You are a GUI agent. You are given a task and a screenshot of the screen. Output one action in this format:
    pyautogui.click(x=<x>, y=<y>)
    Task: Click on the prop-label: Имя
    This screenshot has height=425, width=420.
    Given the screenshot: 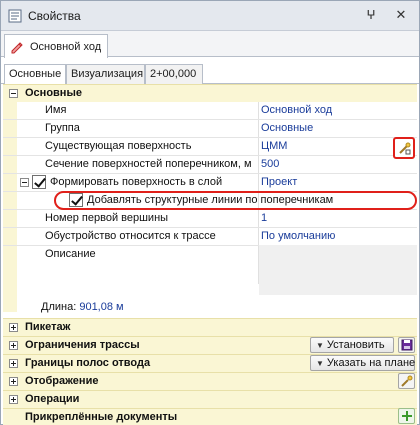 What is the action you would take?
    pyautogui.click(x=56, y=110)
    